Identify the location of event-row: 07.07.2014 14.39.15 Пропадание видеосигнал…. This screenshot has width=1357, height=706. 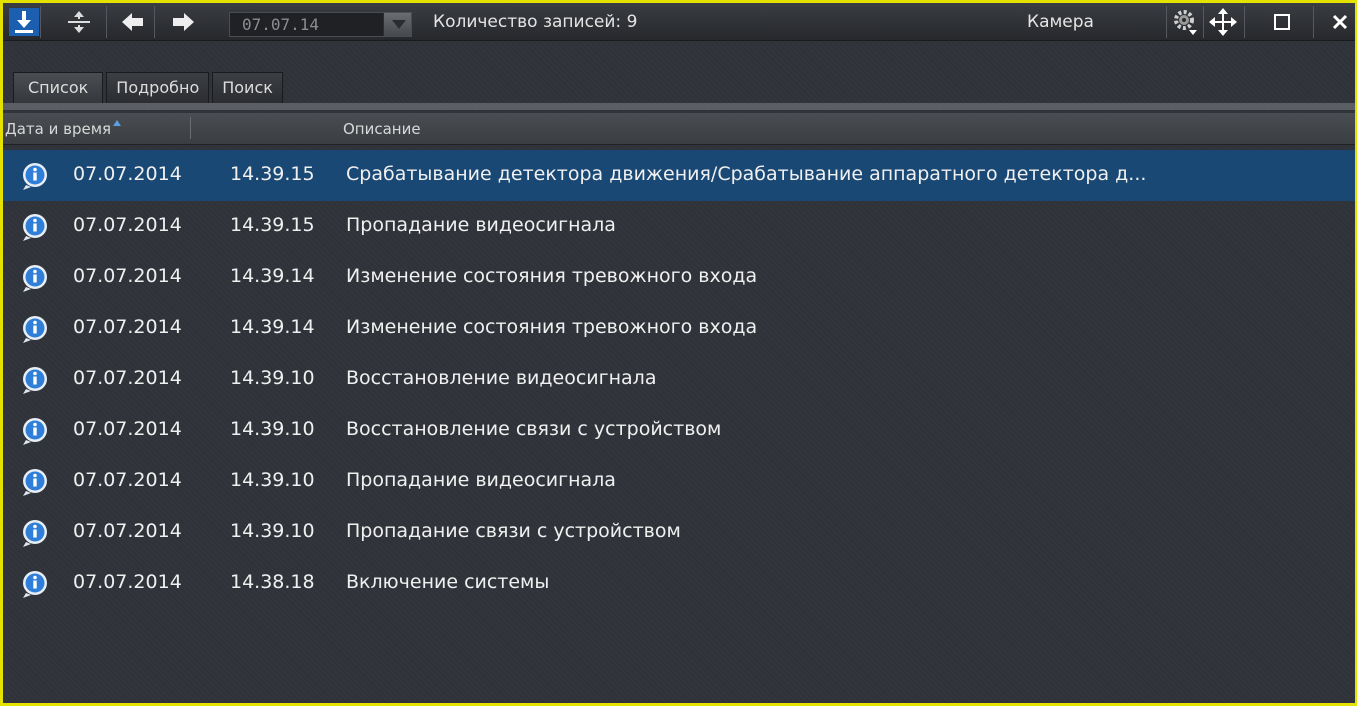
(679, 226).